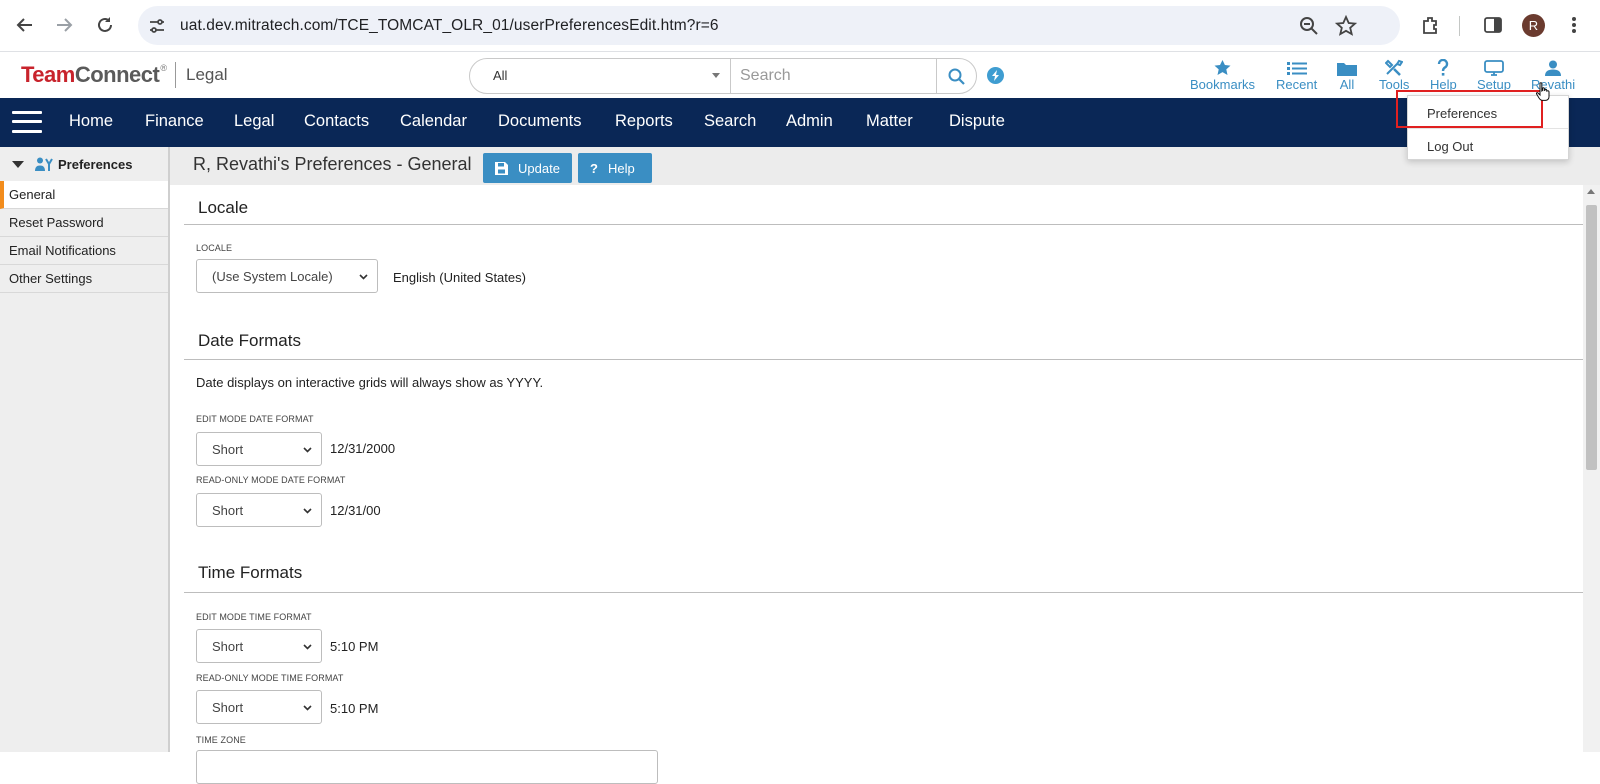  I want to click on help-button: ? Help, so click(615, 168).